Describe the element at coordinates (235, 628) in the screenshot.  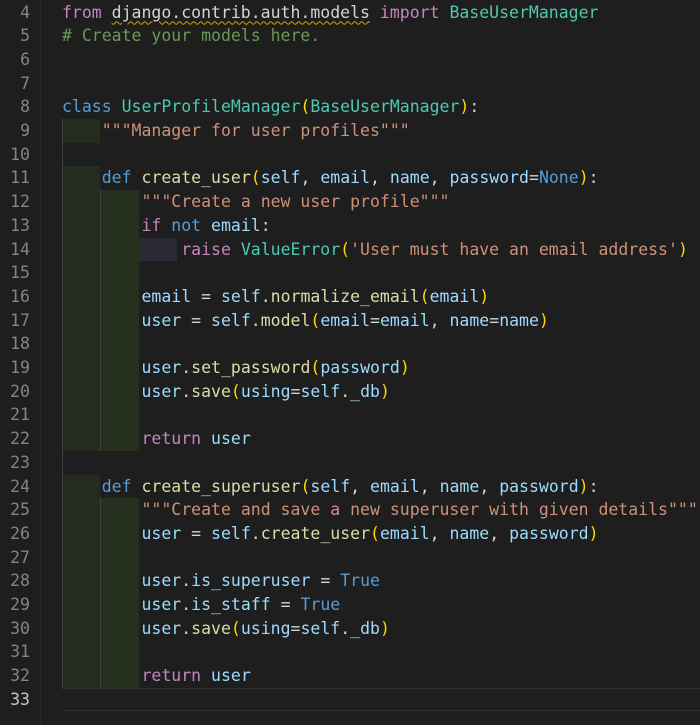
I see `token-bracket: (` at that location.